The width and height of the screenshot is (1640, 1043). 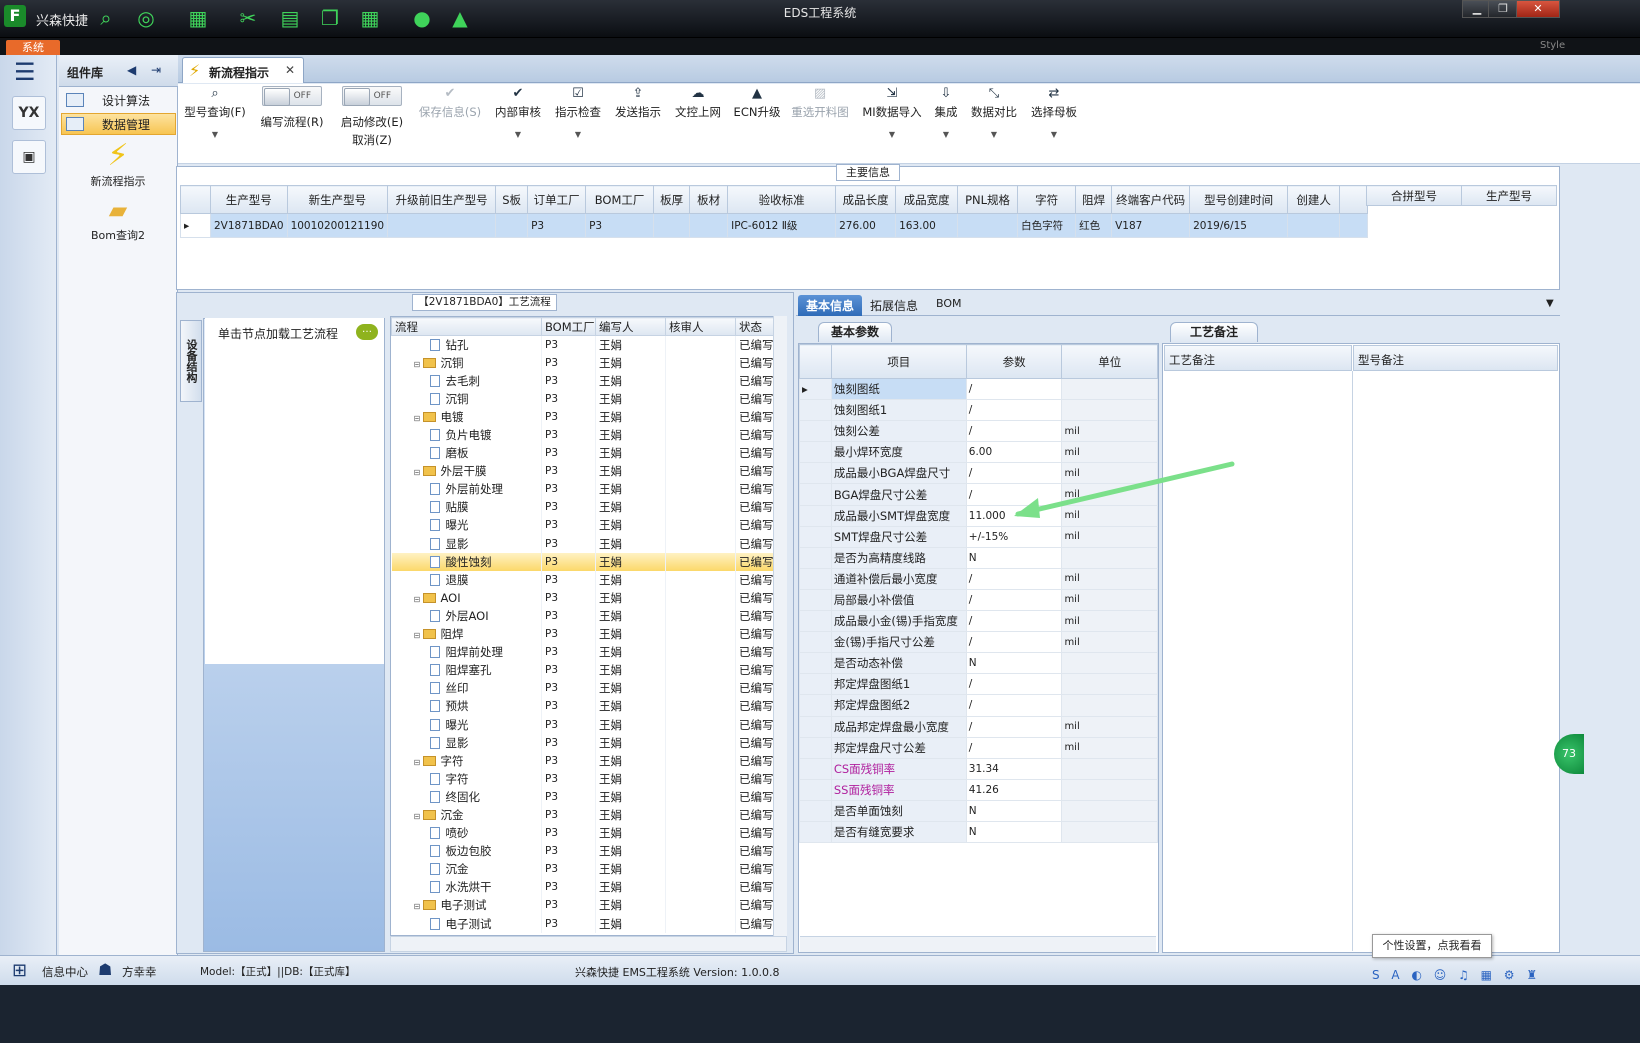 I want to click on close-tab-icon: ✕, so click(x=290, y=70).